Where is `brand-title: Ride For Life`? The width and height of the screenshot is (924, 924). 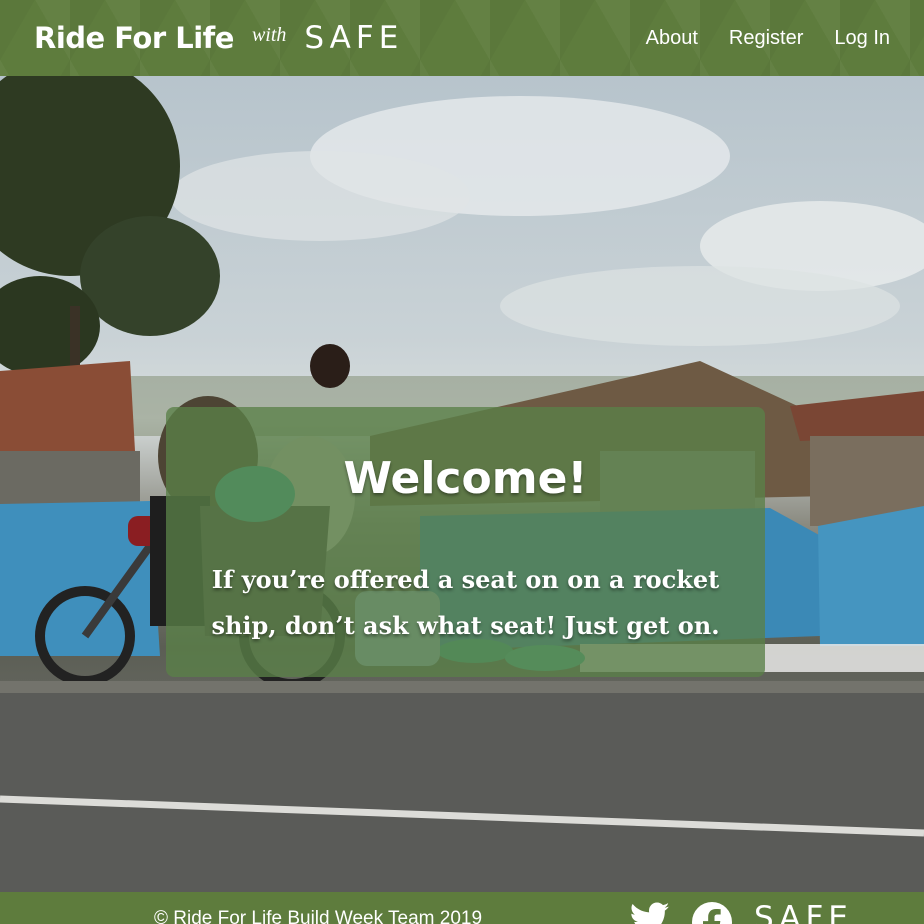 brand-title: Ride For Life is located at coordinates (134, 38).